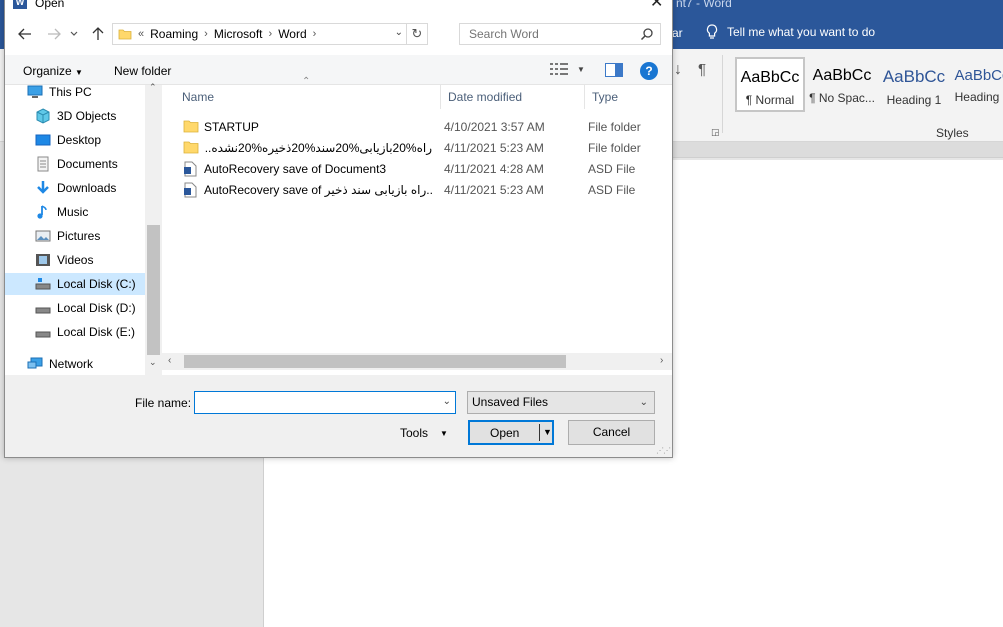 The width and height of the screenshot is (1003, 627). I want to click on nav-item-label: Pictures, so click(79, 236).